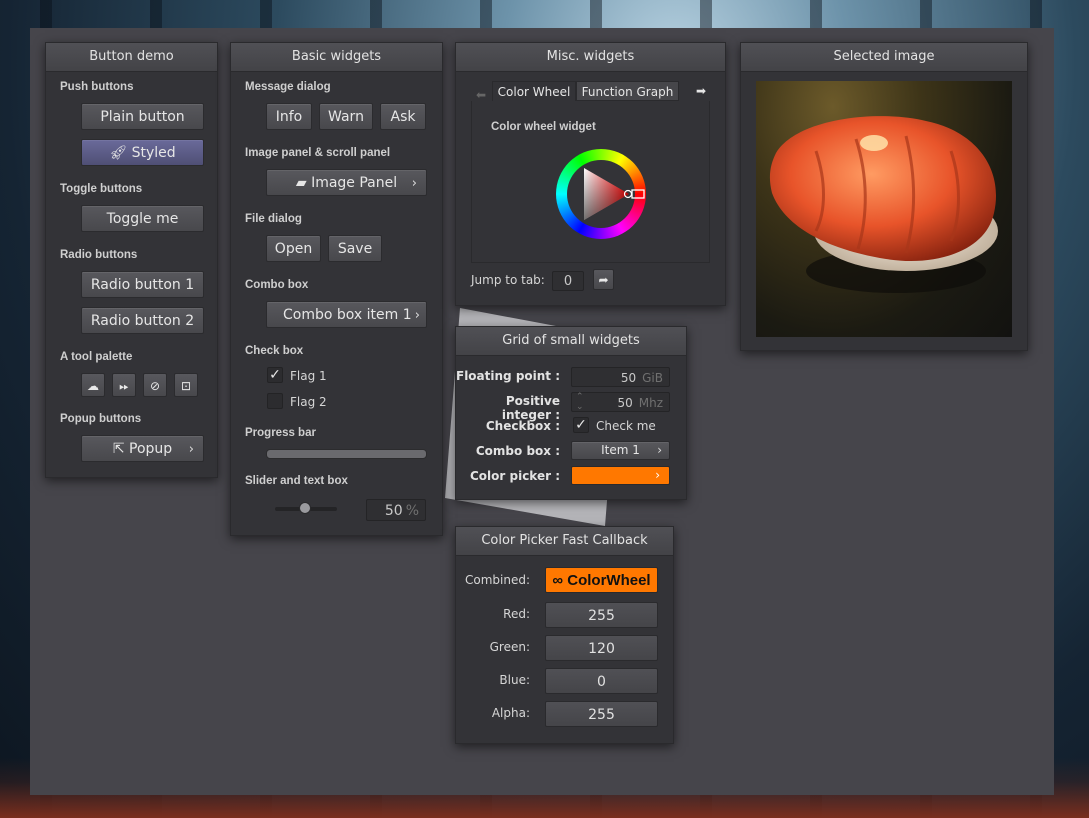  I want to click on grid-checkbox: ✓, so click(581, 425).